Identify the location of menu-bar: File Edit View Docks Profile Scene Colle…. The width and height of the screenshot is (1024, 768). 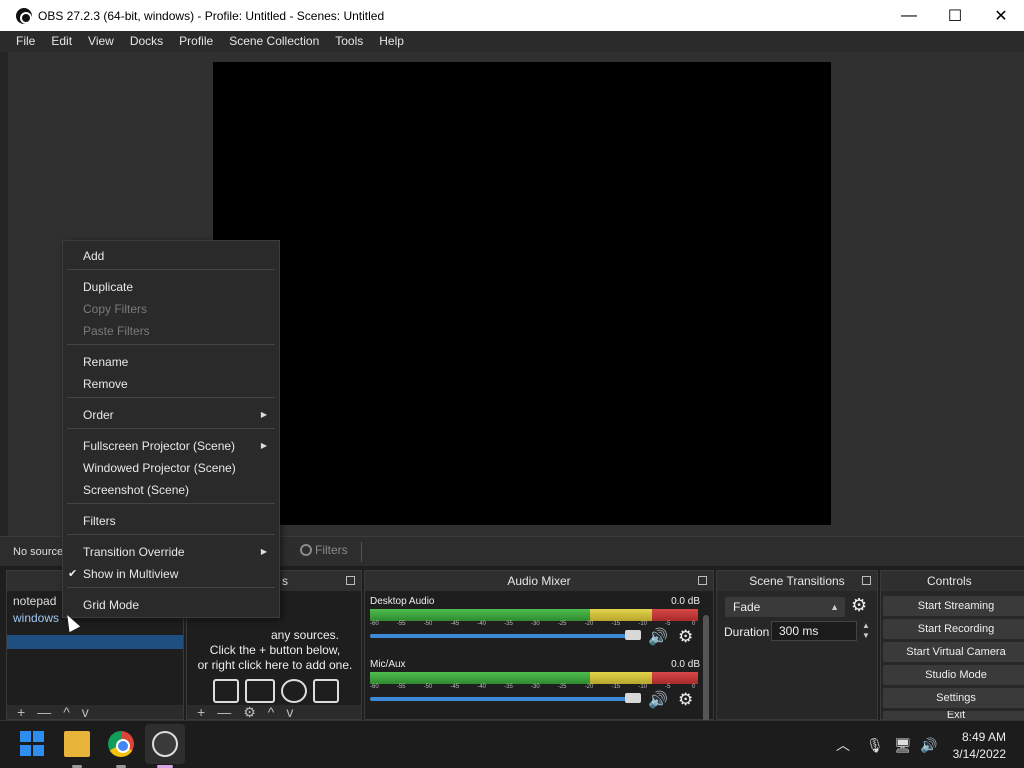
(512, 41).